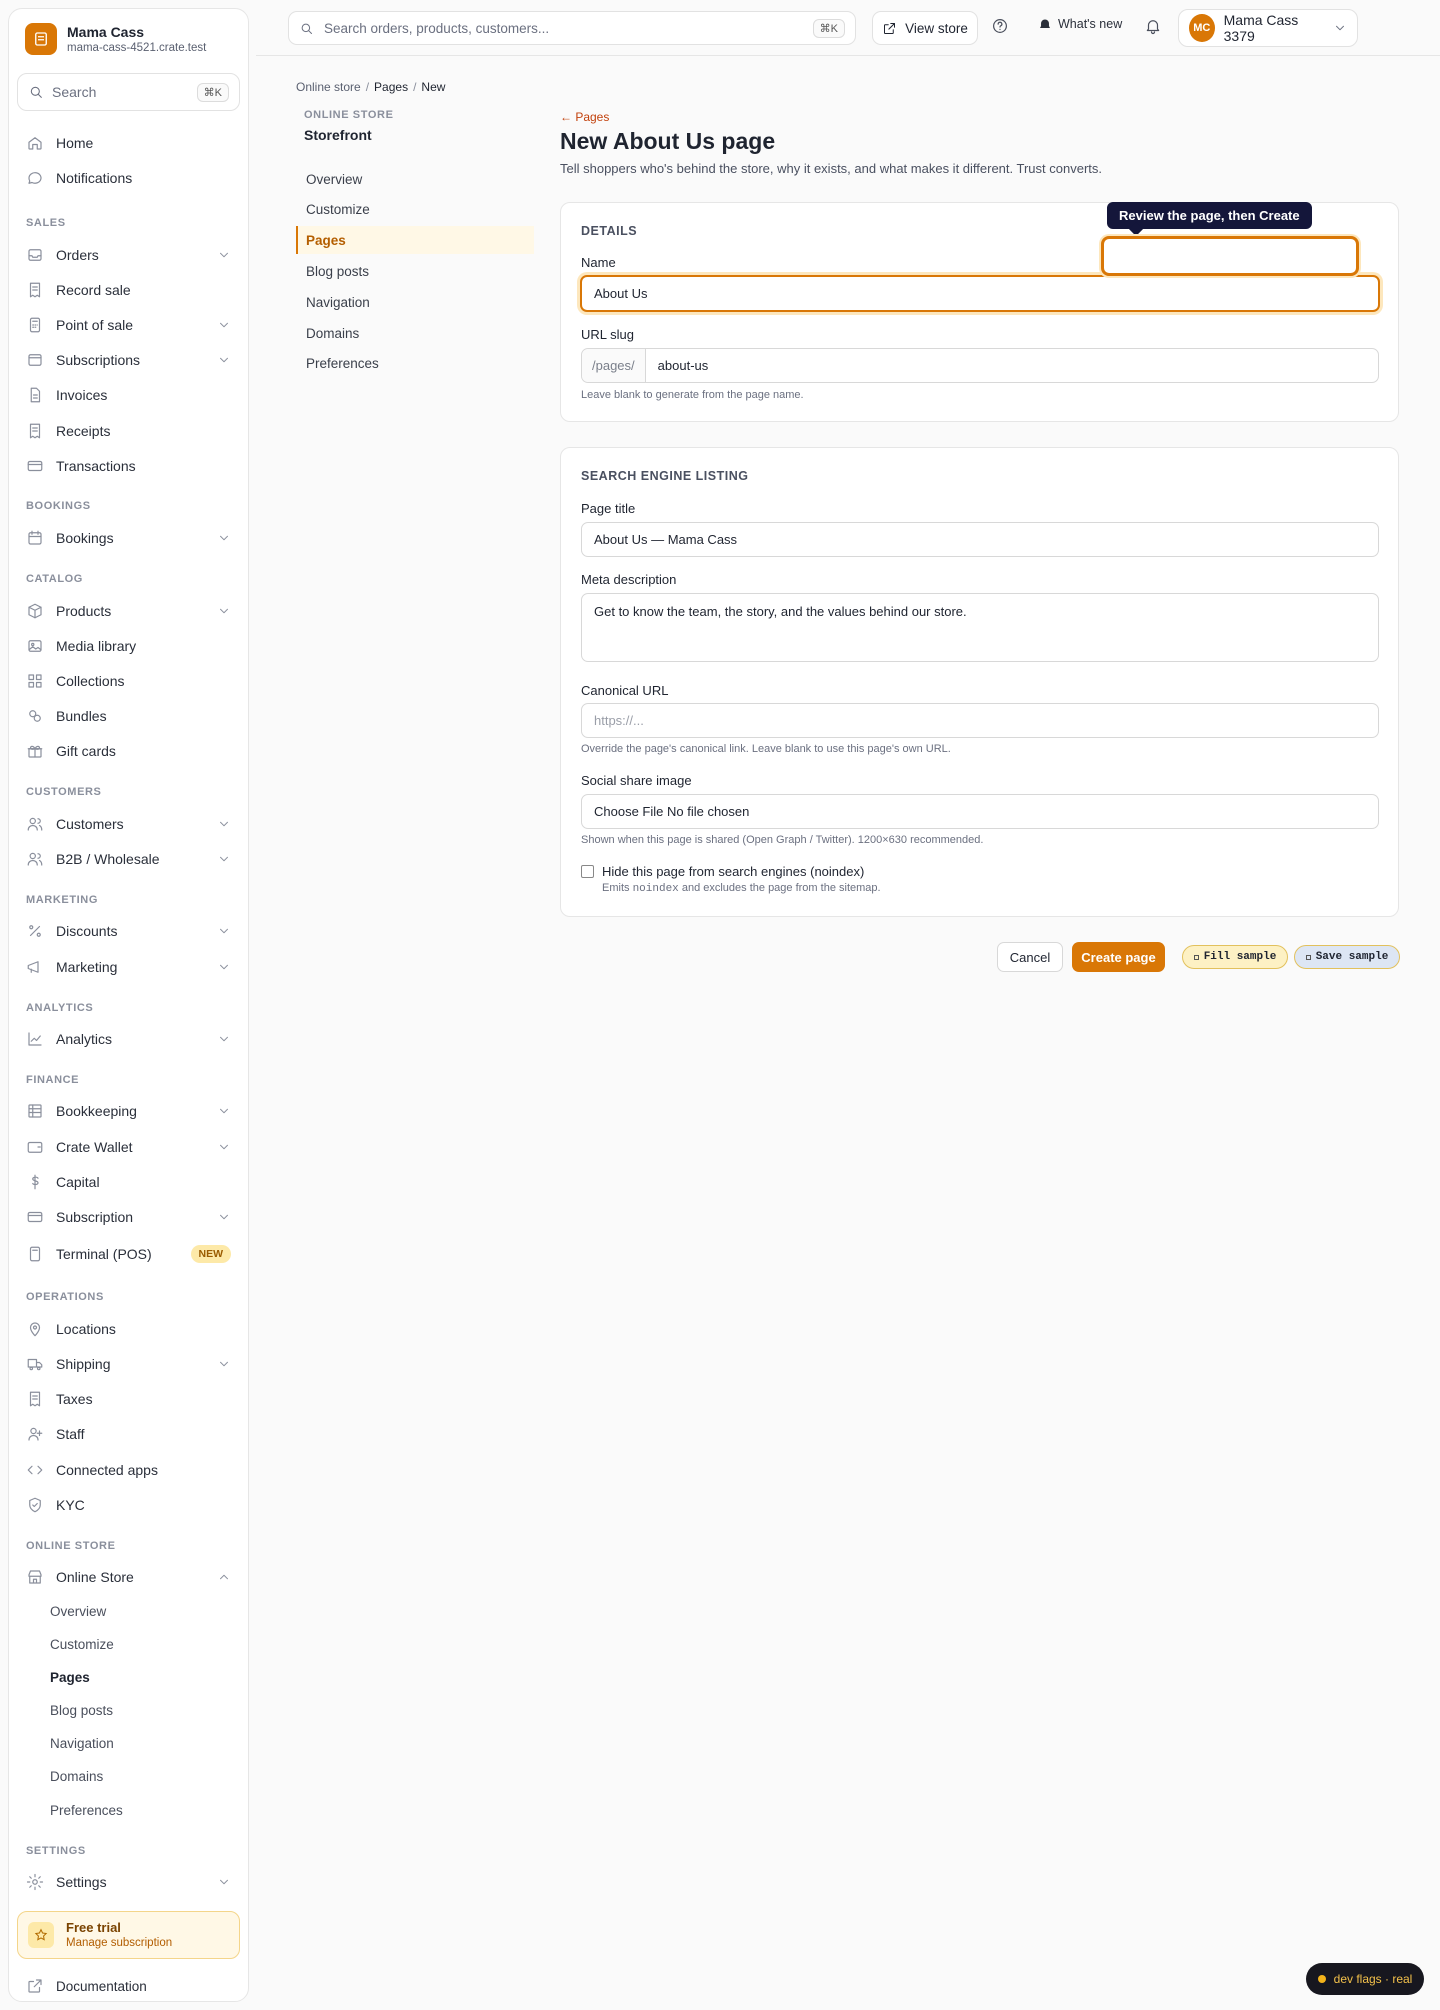  Describe the element at coordinates (128, 466) in the screenshot. I see `sidebar-item-transactions: Transactions` at that location.